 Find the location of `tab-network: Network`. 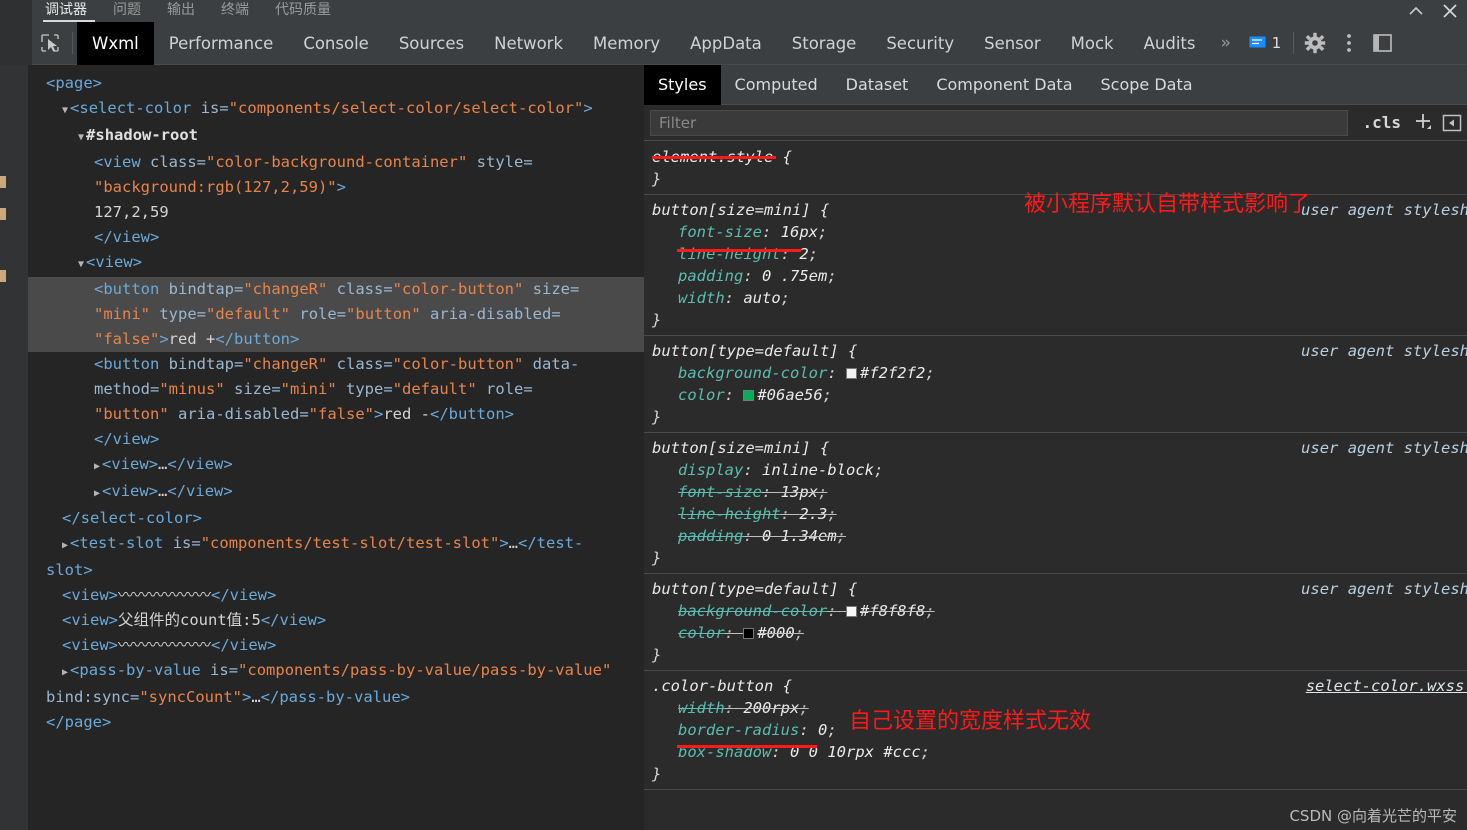

tab-network: Network is located at coordinates (528, 43).